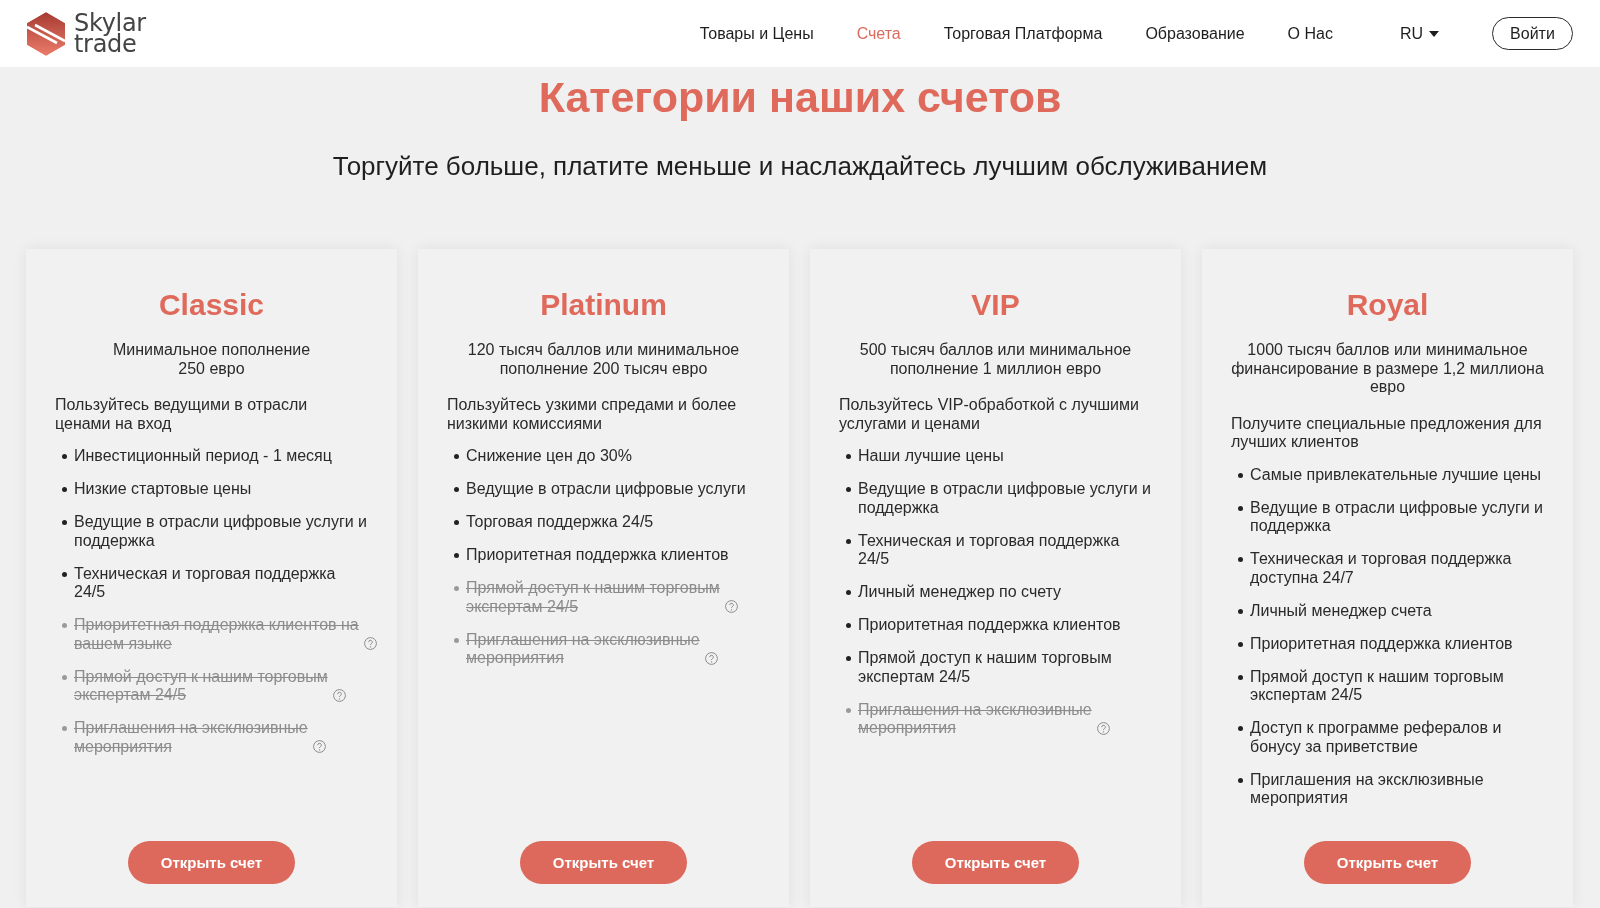  I want to click on logo-text: Skylar trade, so click(110, 33).